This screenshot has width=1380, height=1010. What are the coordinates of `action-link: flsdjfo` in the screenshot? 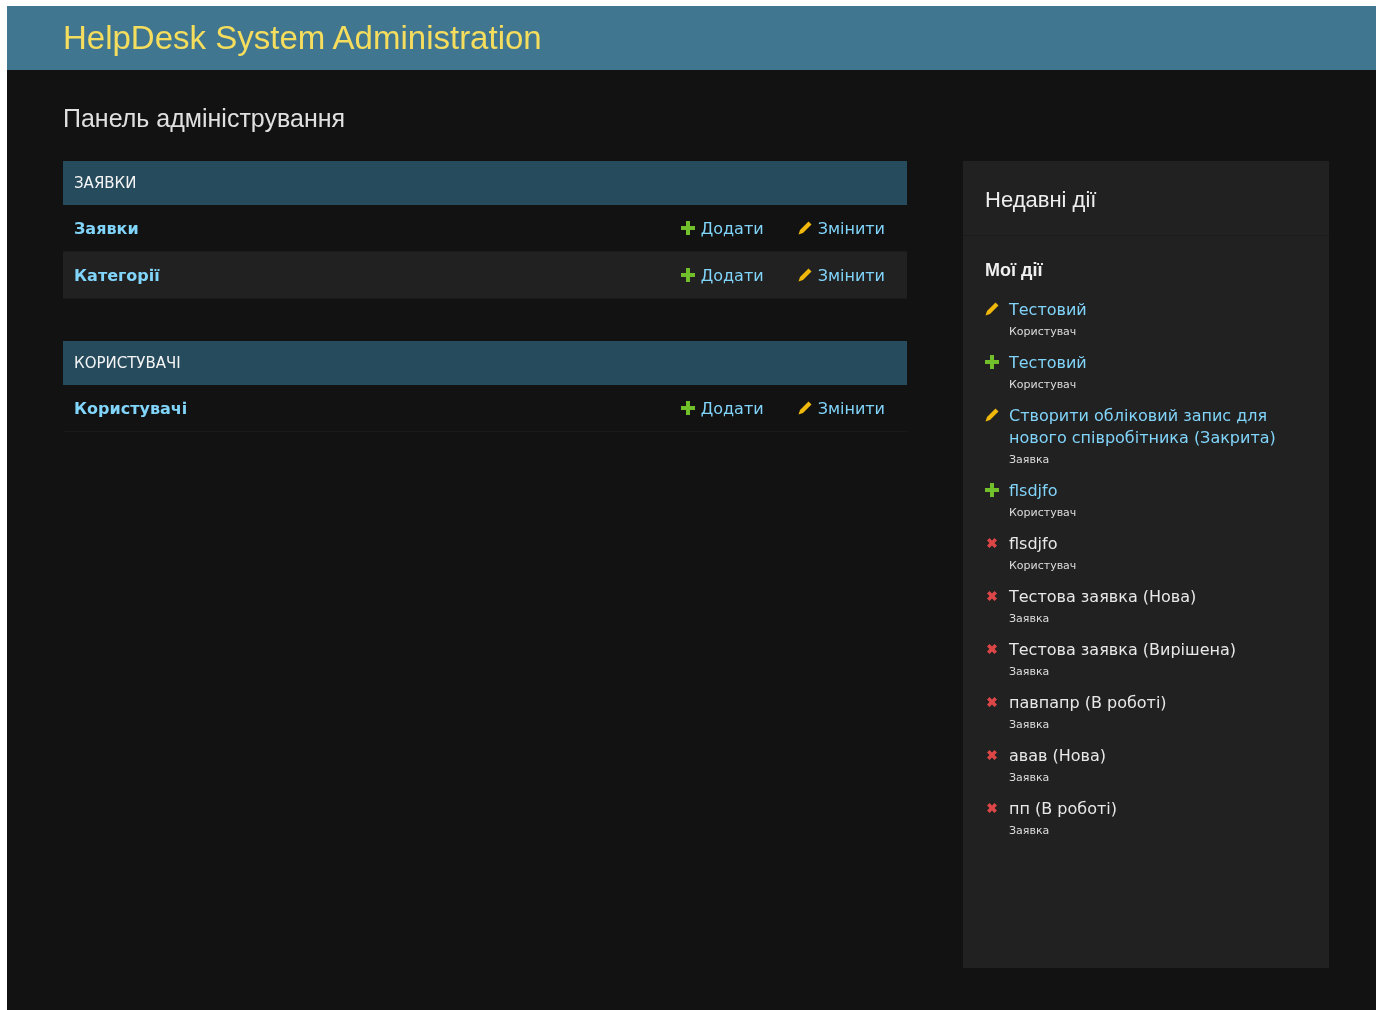 It's located at (1043, 491).